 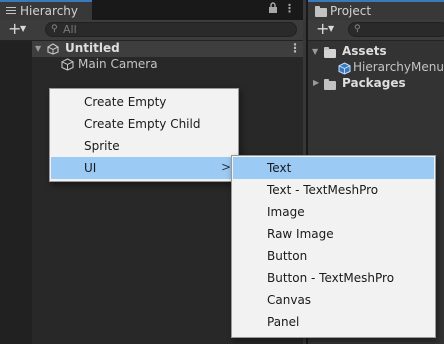 What do you see at coordinates (151, 10) in the screenshot?
I see `hierarchy-tab-bar: Hierarchy ⋮` at bounding box center [151, 10].